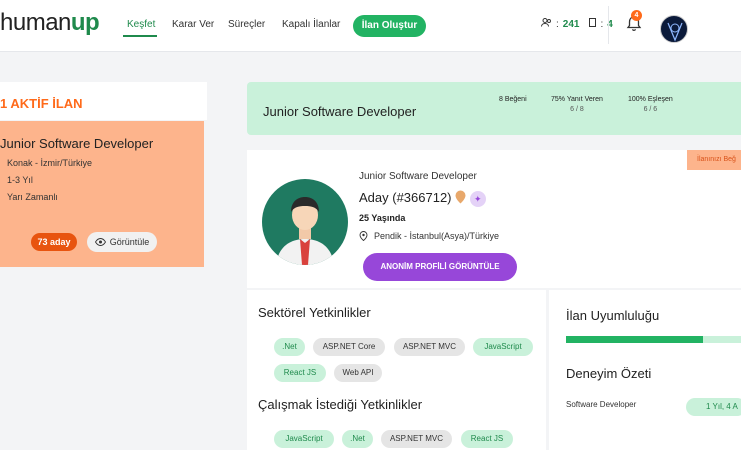 The image size is (741, 450). What do you see at coordinates (460, 198) in the screenshot?
I see `medal-icon` at bounding box center [460, 198].